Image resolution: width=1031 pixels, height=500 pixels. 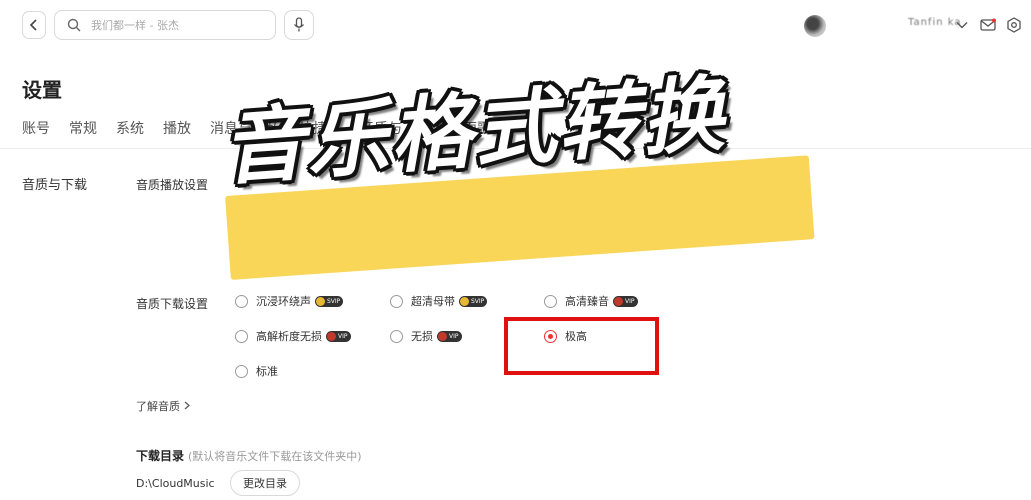 I want to click on section-title: 音质与下载, so click(x=55, y=185).